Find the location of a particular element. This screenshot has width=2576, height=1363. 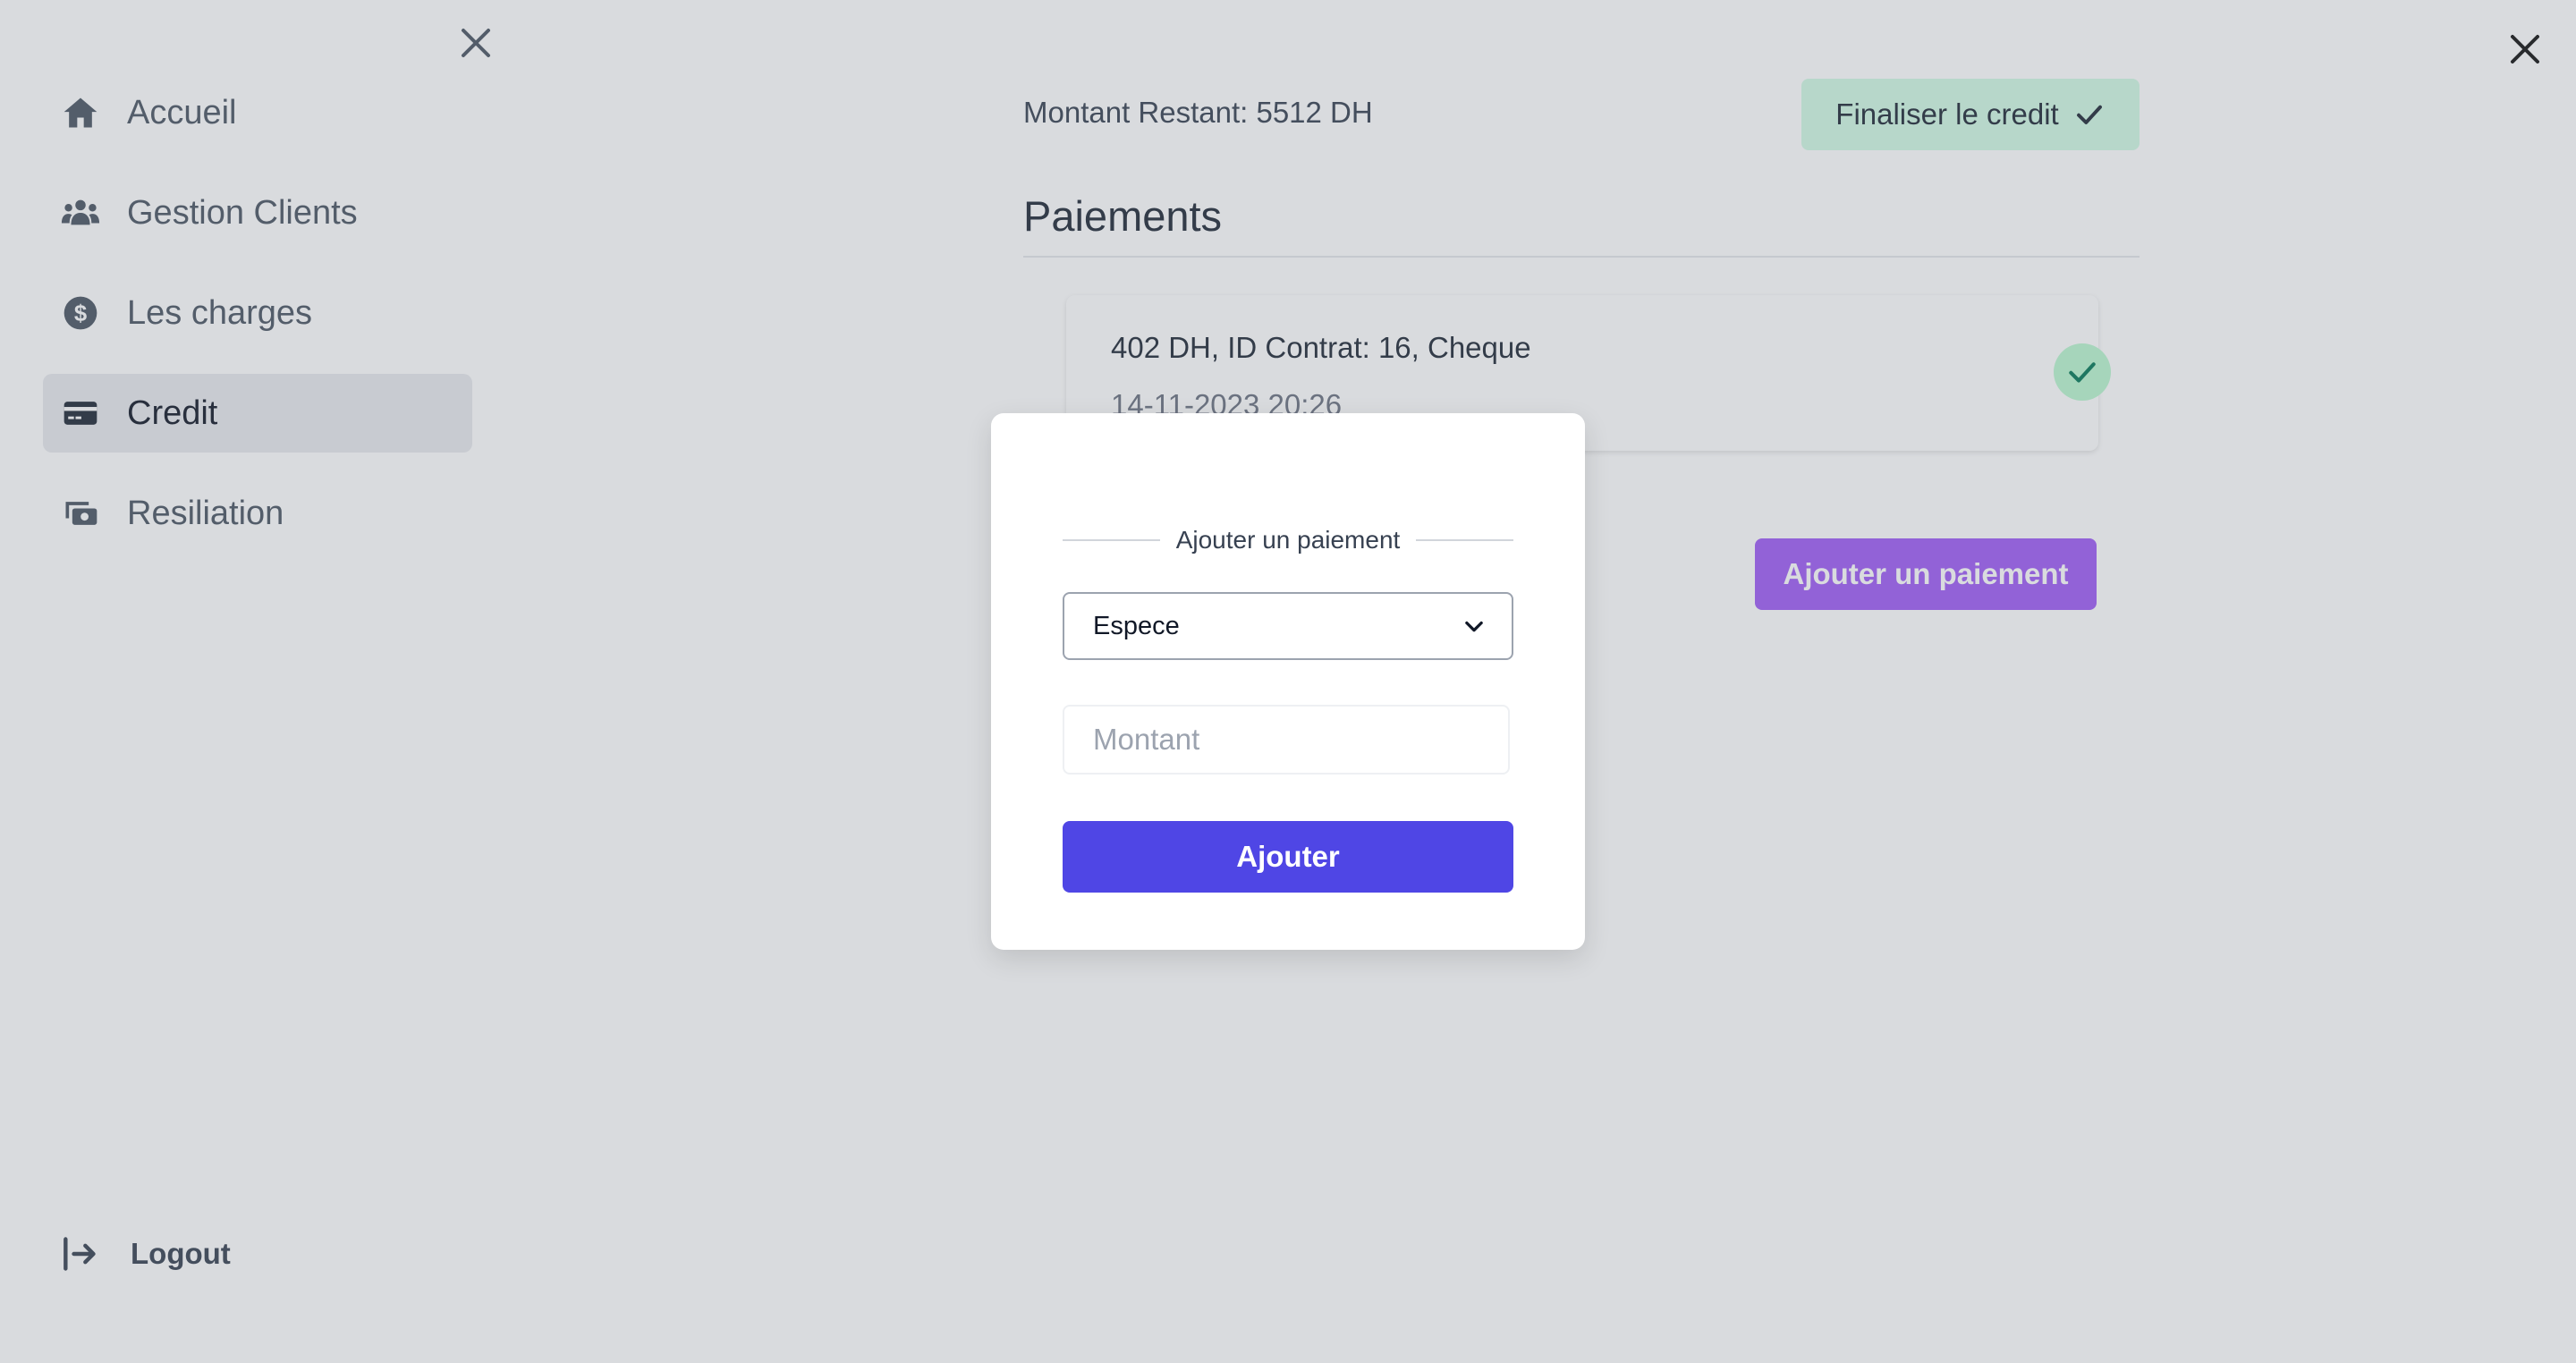

add-payment-modal: Ajouter un paiement Espece Ajouter is located at coordinates (1288, 681).